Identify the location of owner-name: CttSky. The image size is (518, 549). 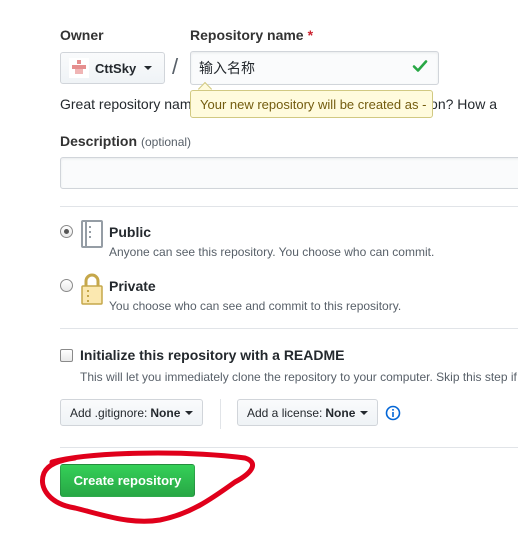
(116, 68).